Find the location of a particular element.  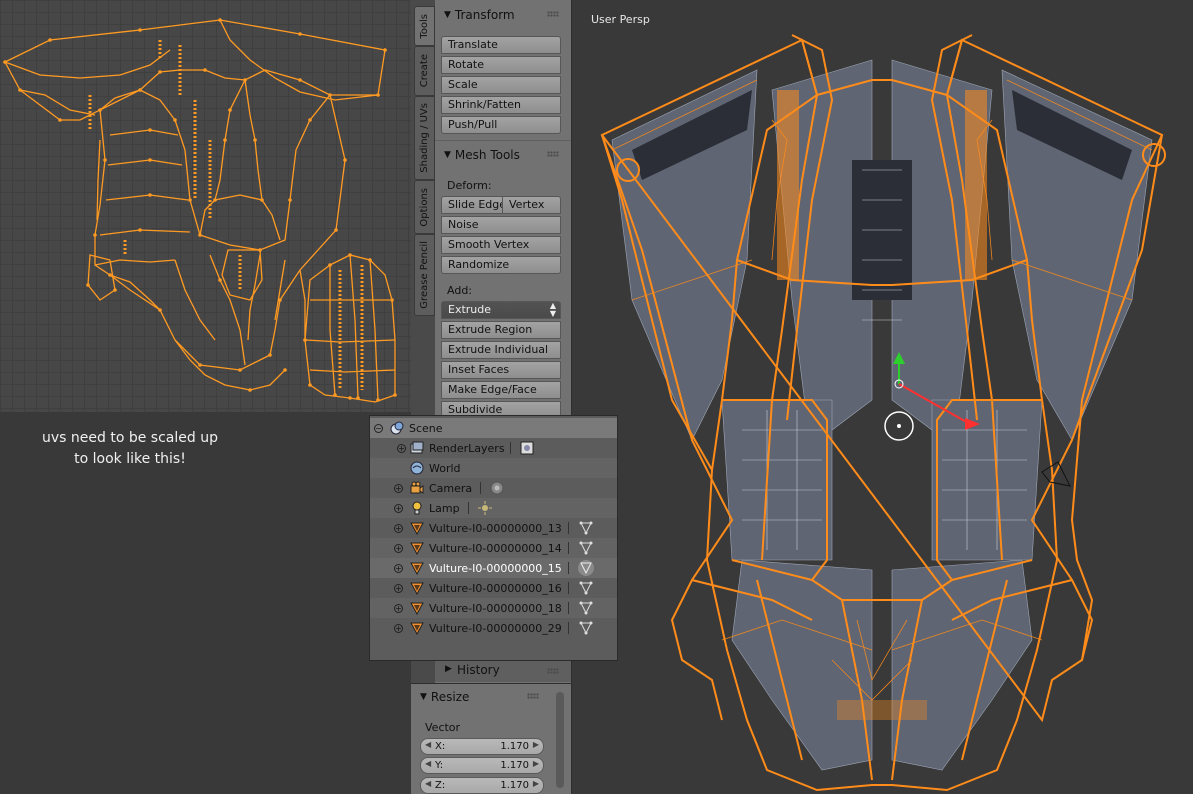

tab-create: Create is located at coordinates (424, 71).